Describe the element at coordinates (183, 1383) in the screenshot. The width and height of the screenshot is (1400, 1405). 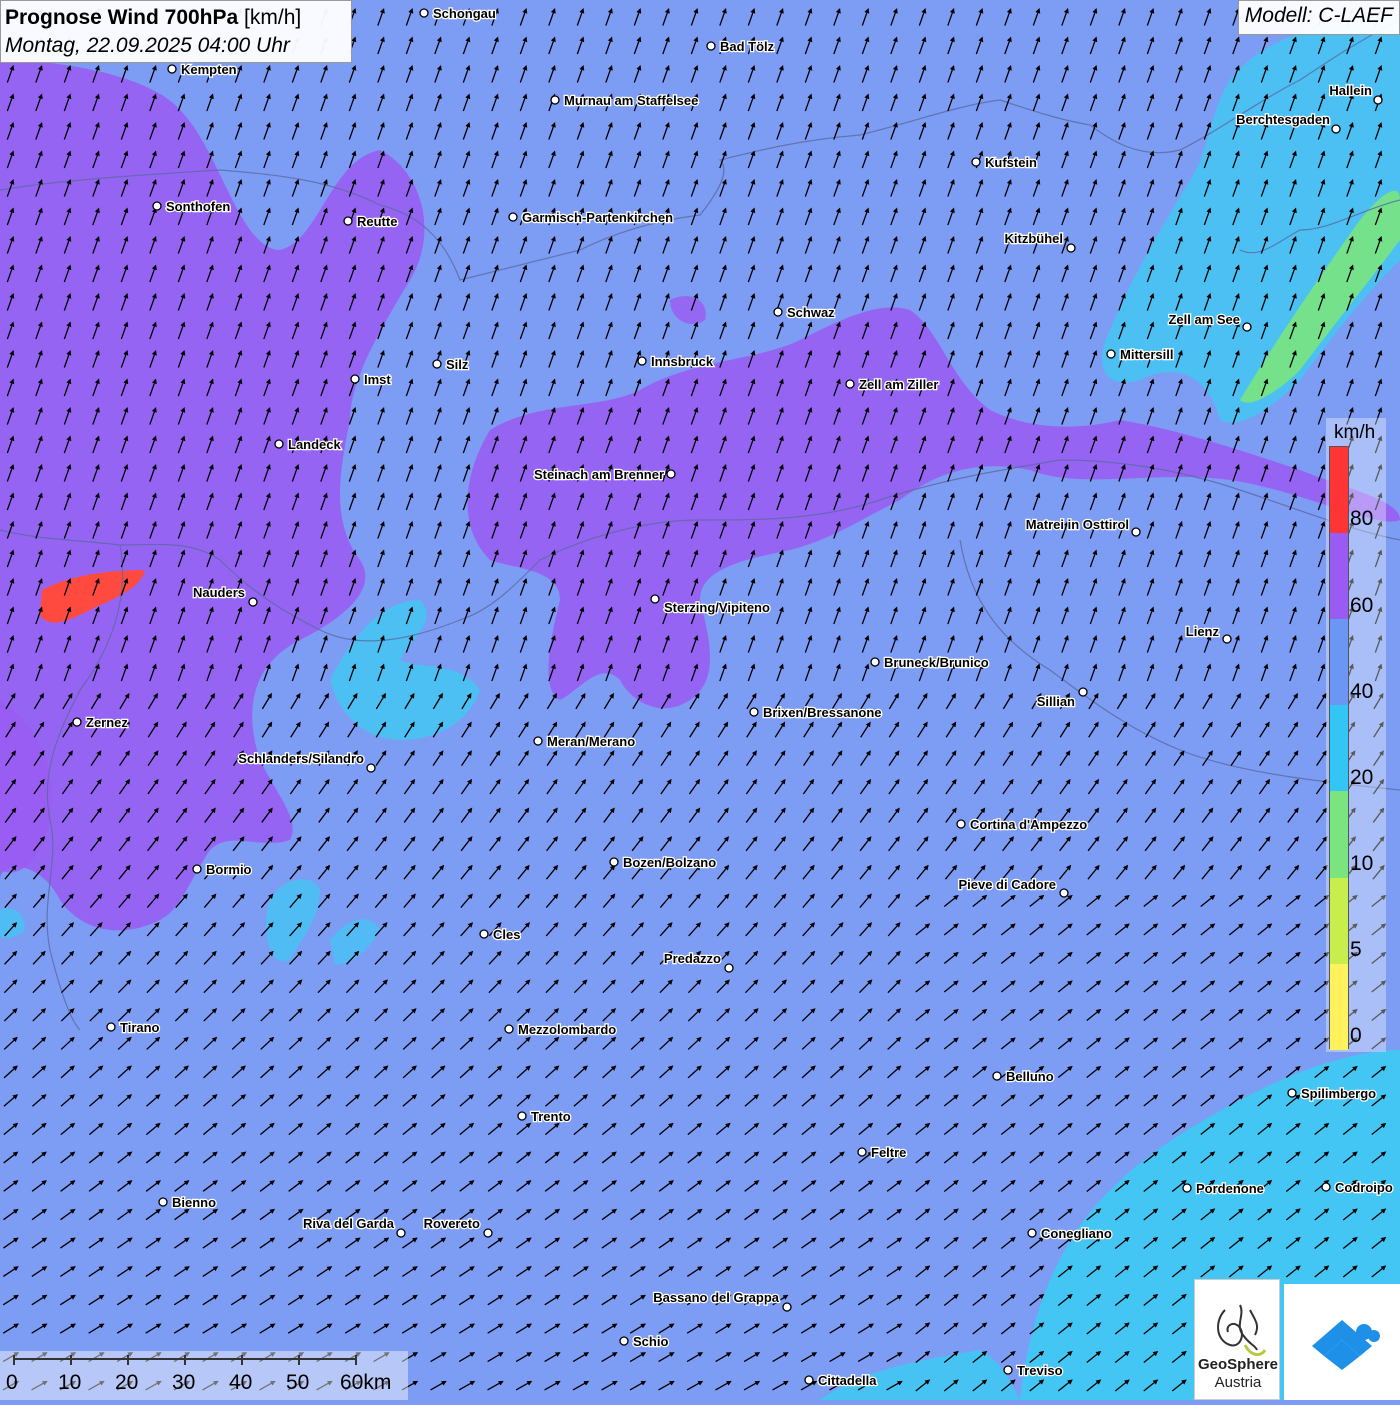
I see `scale-label: 30` at that location.